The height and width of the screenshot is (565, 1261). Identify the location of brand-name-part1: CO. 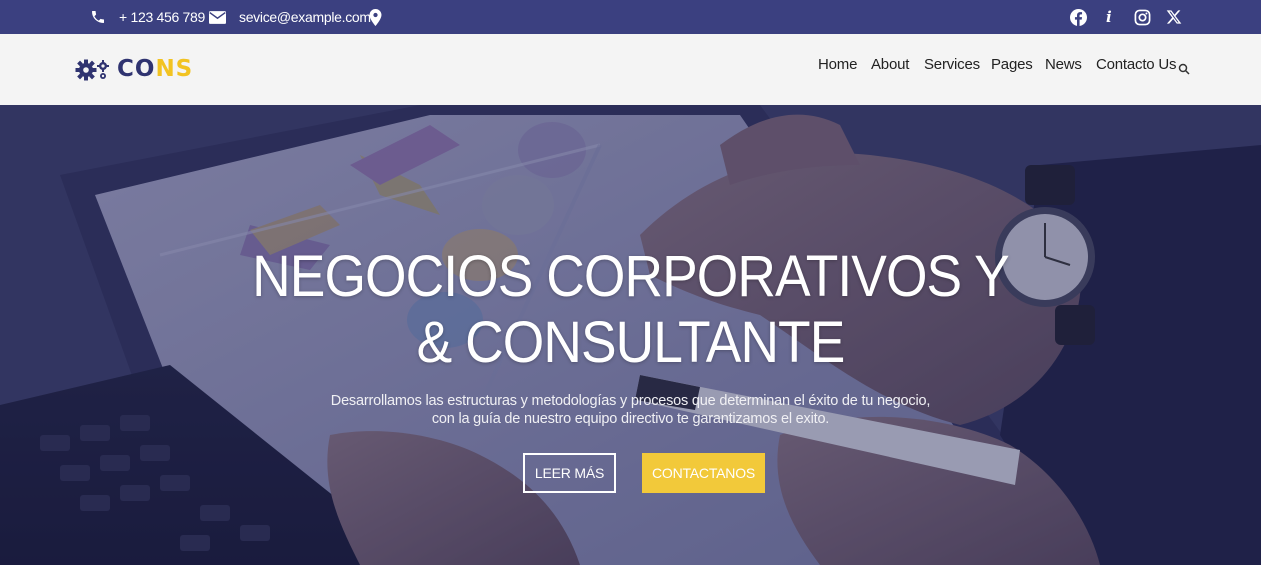
(136, 69).